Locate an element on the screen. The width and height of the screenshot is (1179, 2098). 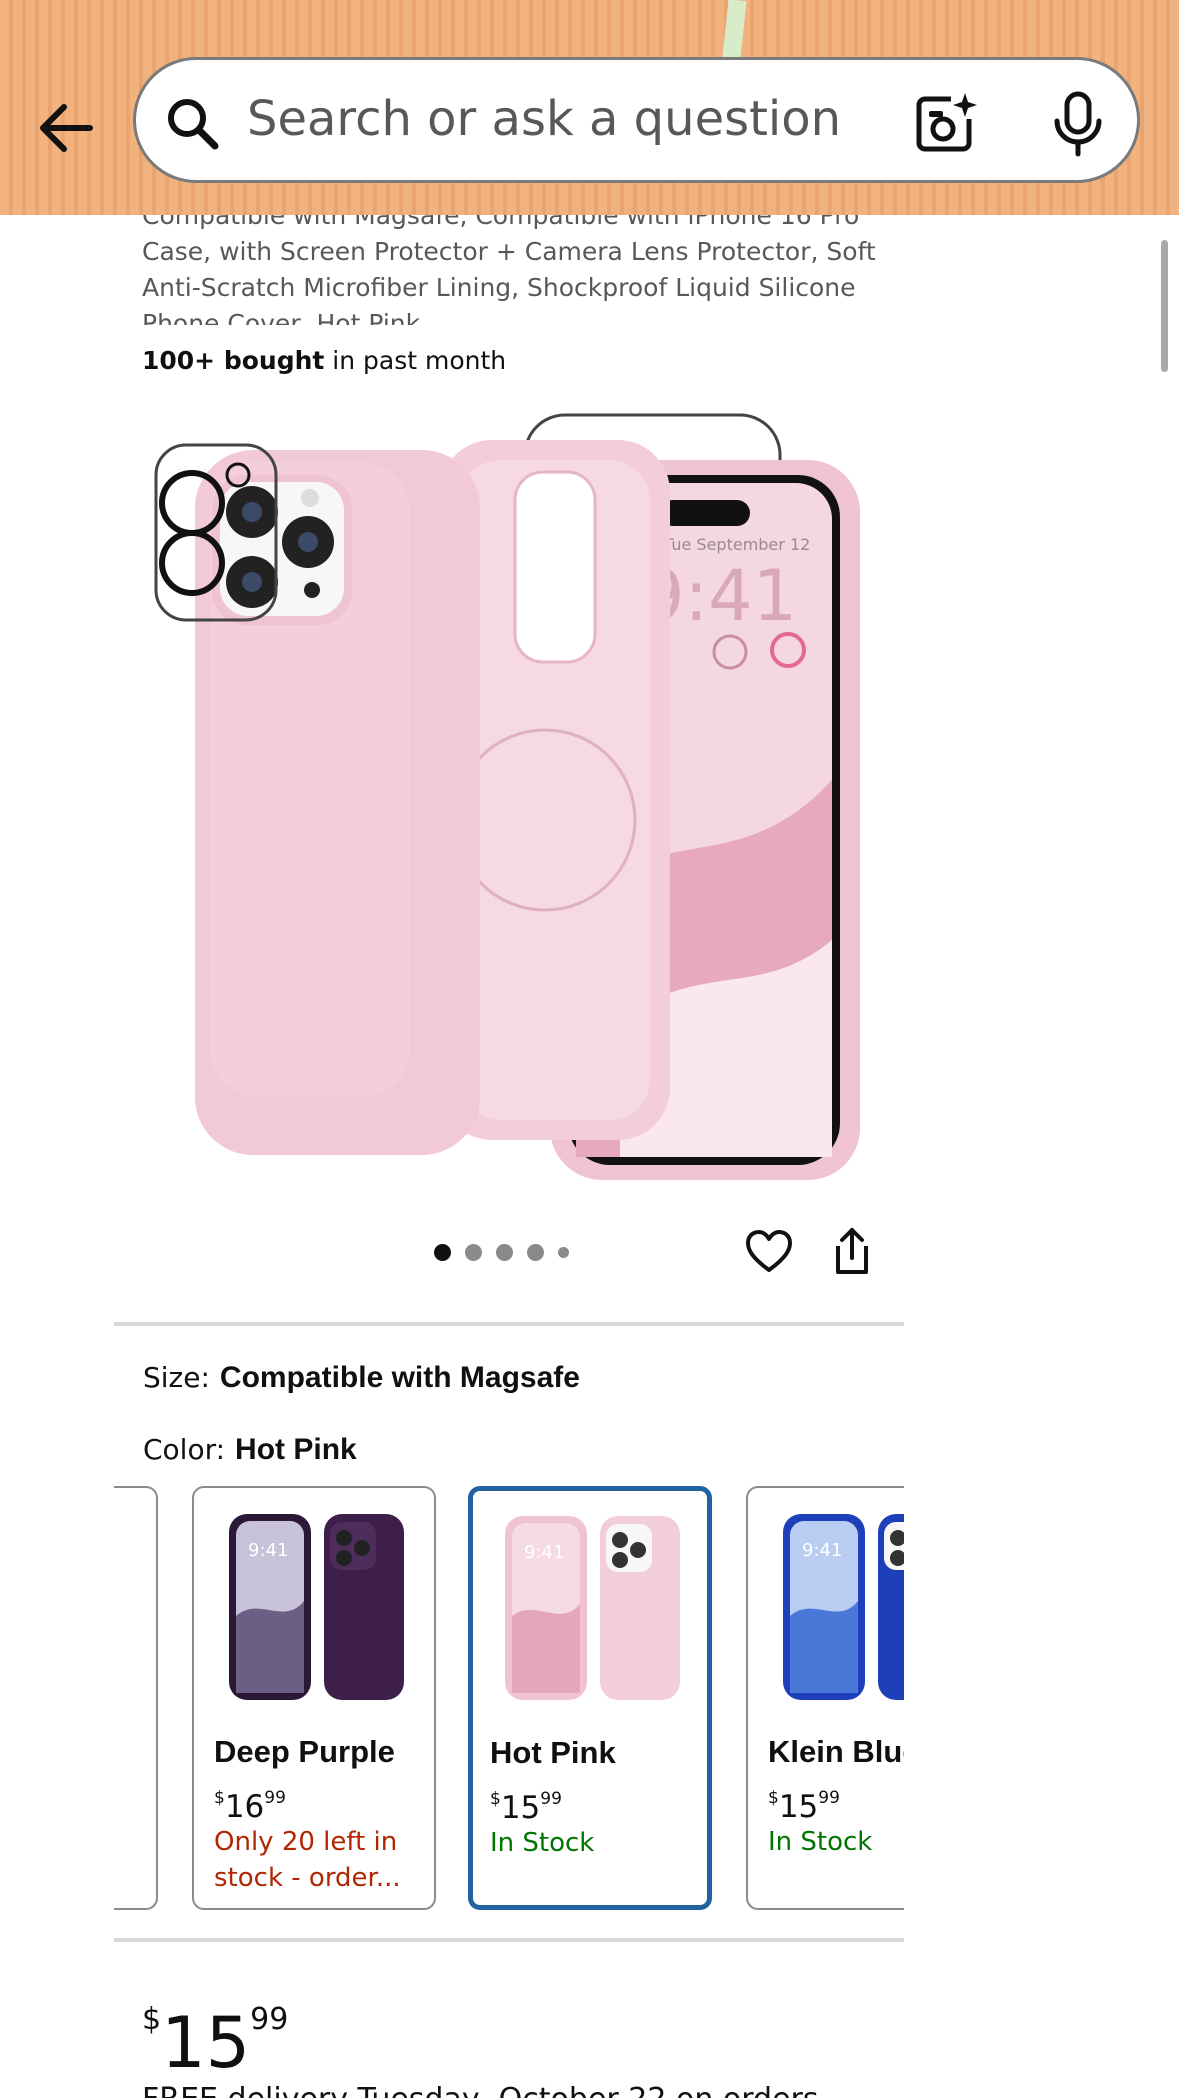
image-pagination-dots is located at coordinates (501, 1252).